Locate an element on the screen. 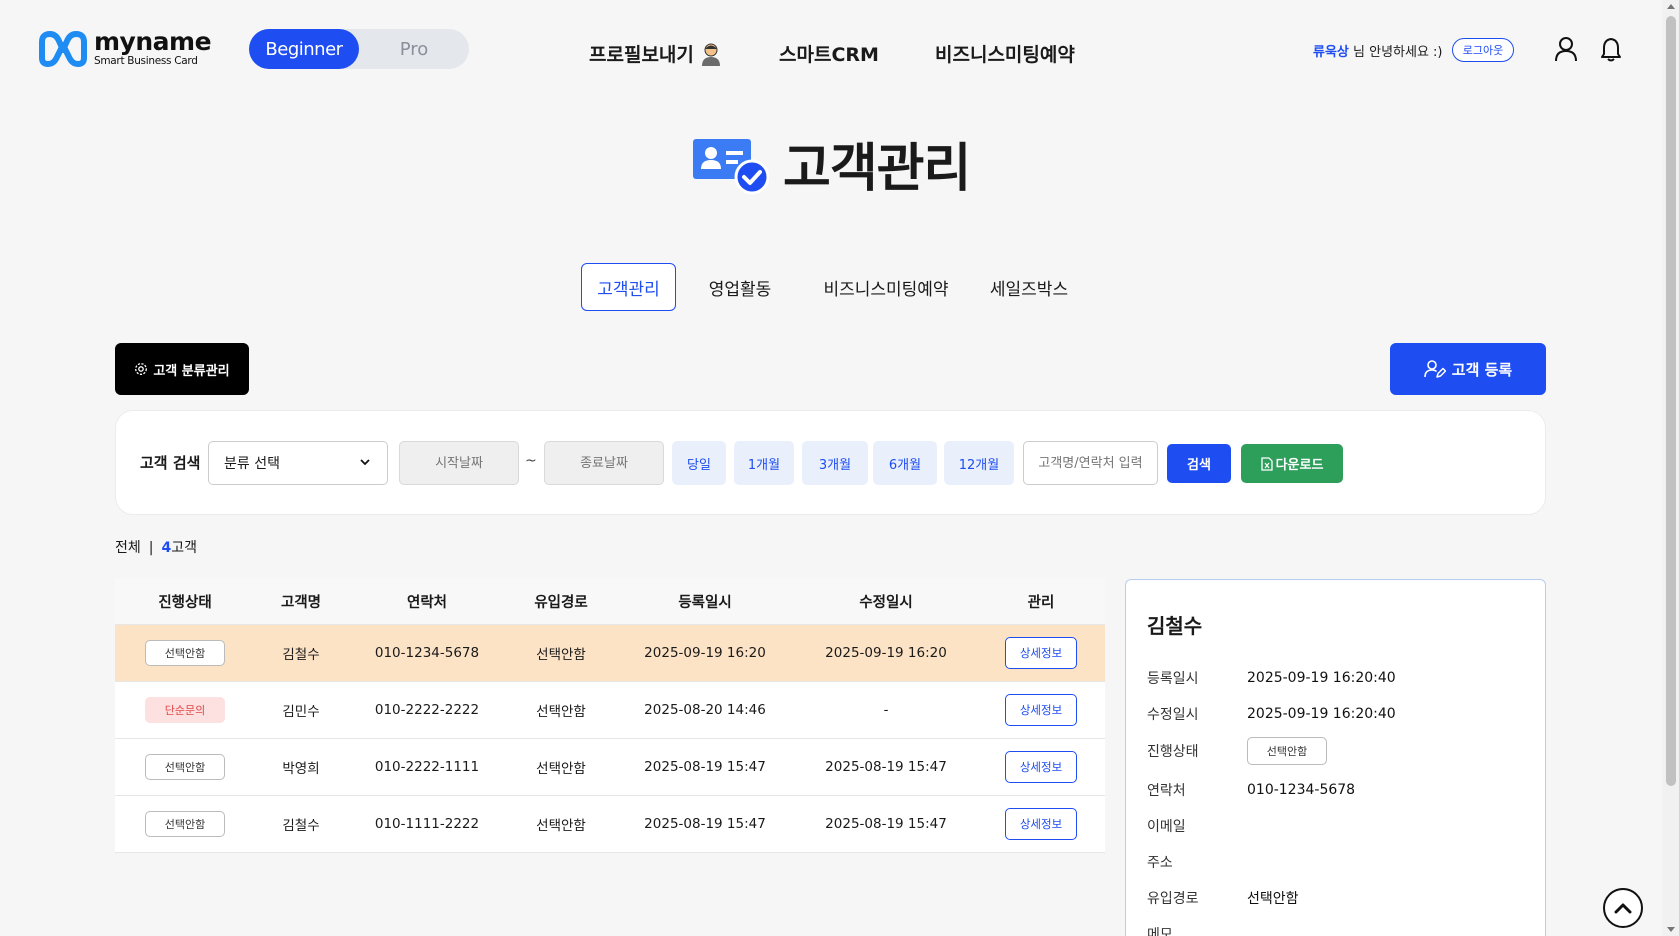 Image resolution: width=1679 pixels, height=936 pixels. bell-icon is located at coordinates (1611, 49).